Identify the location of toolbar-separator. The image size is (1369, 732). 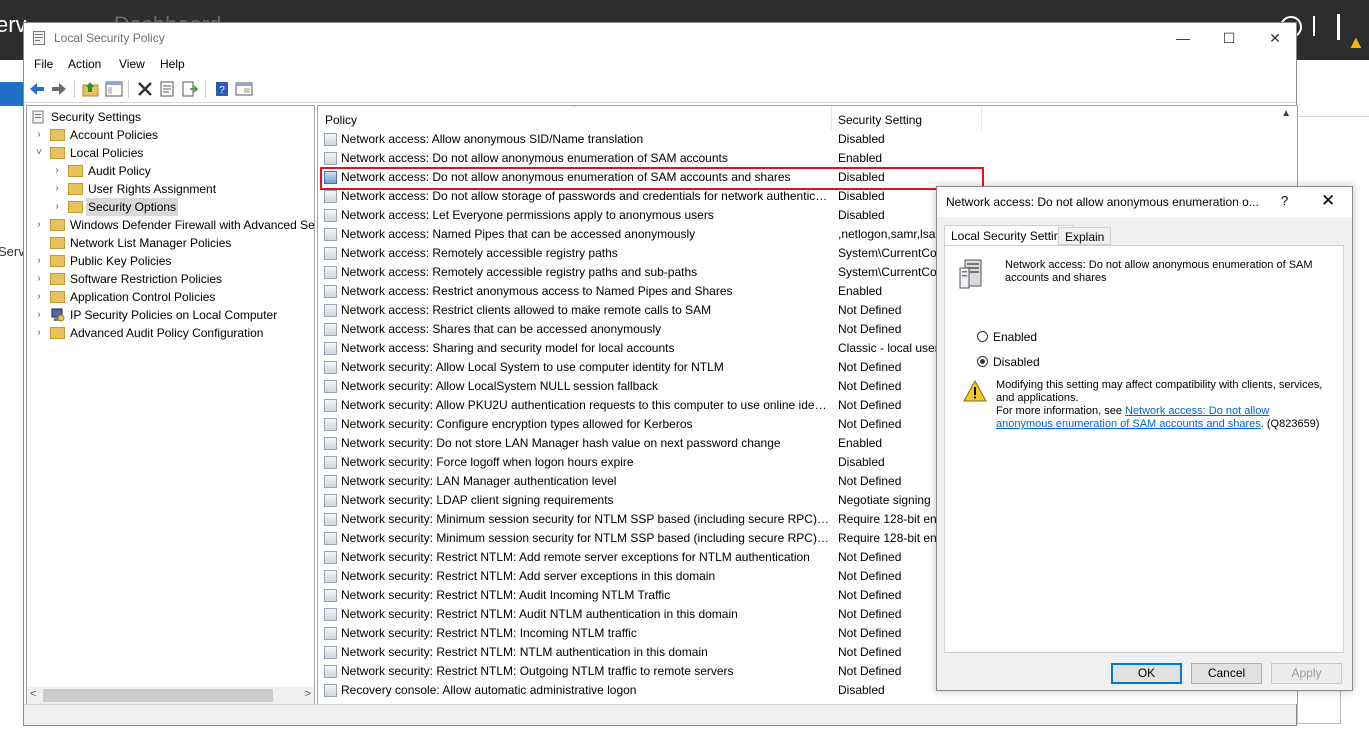
(74, 89).